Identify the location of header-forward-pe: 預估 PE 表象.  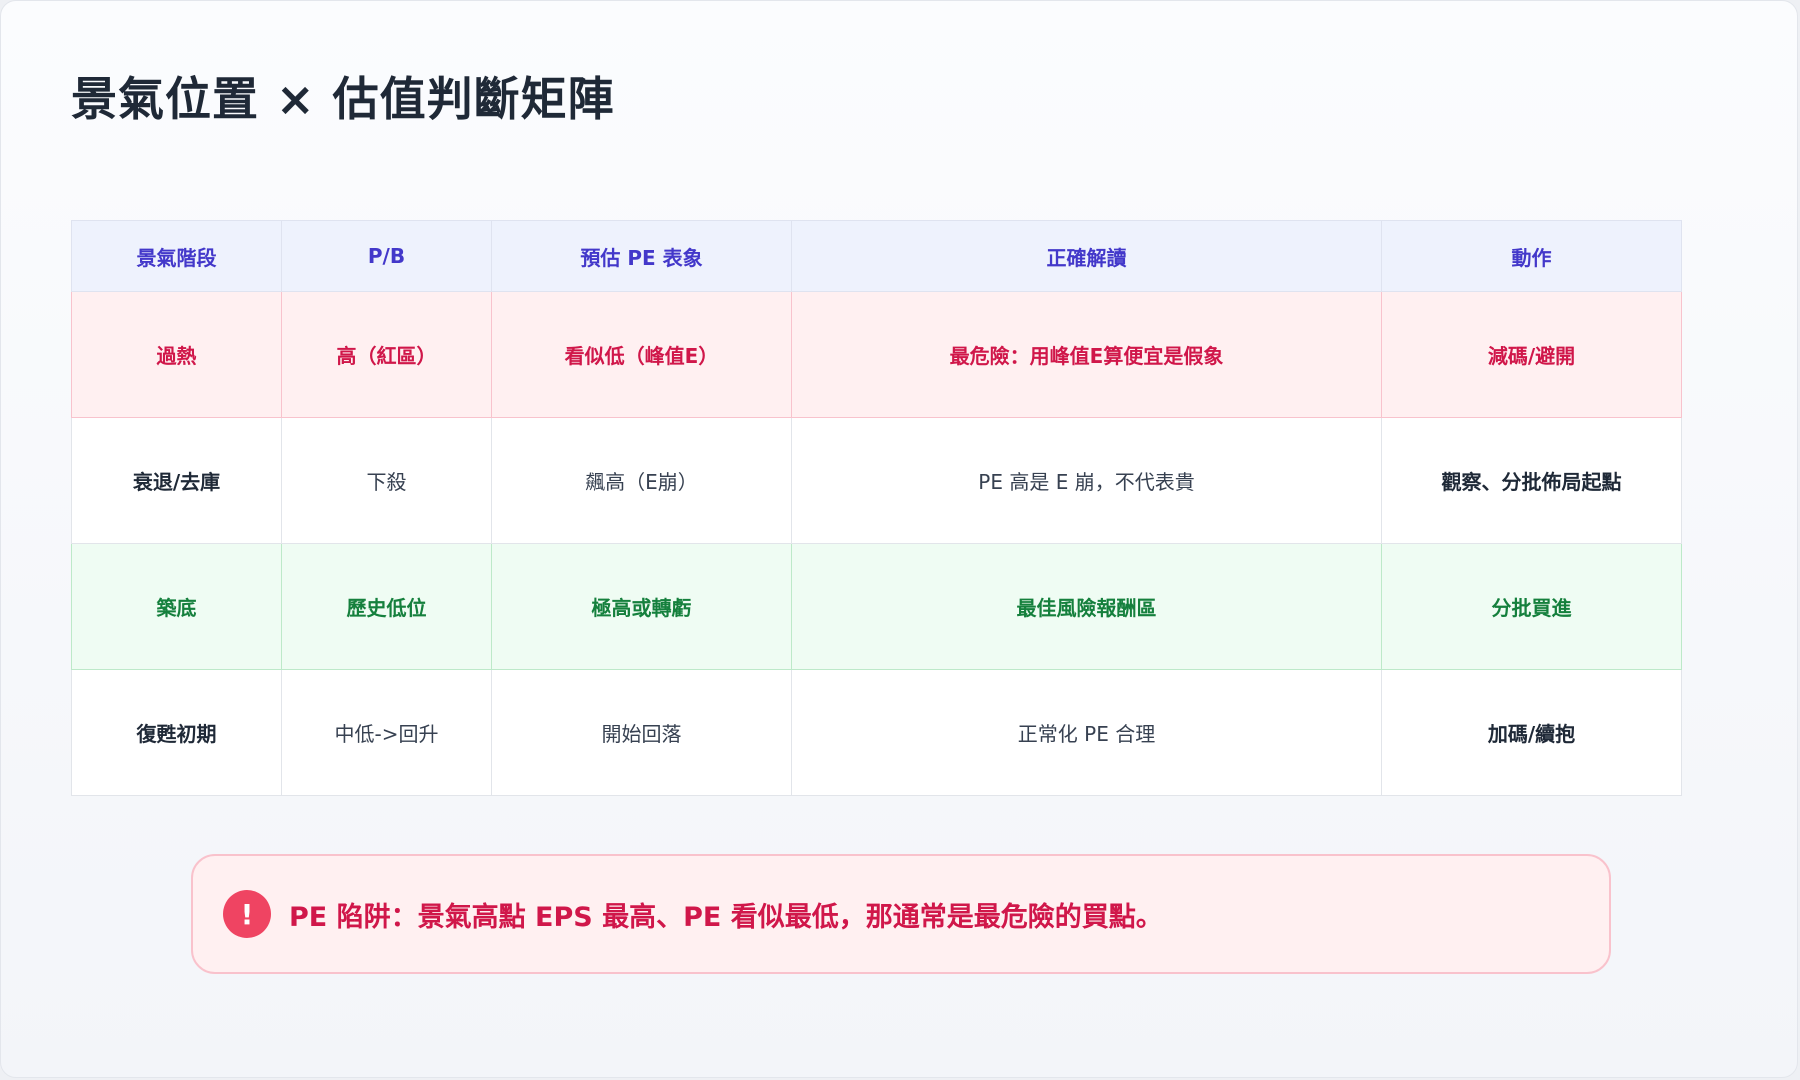
(641, 256).